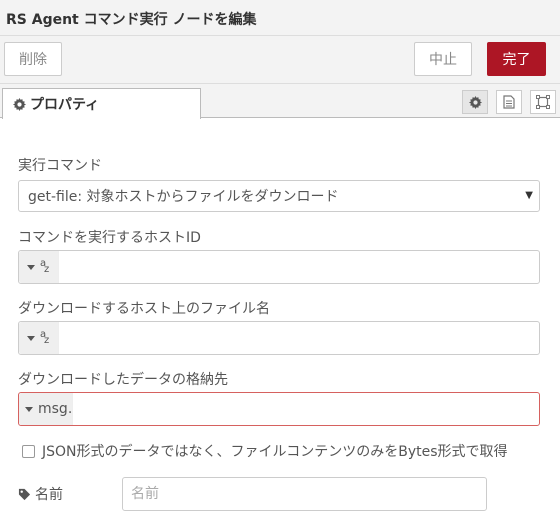  I want to click on document-icon, so click(509, 102).